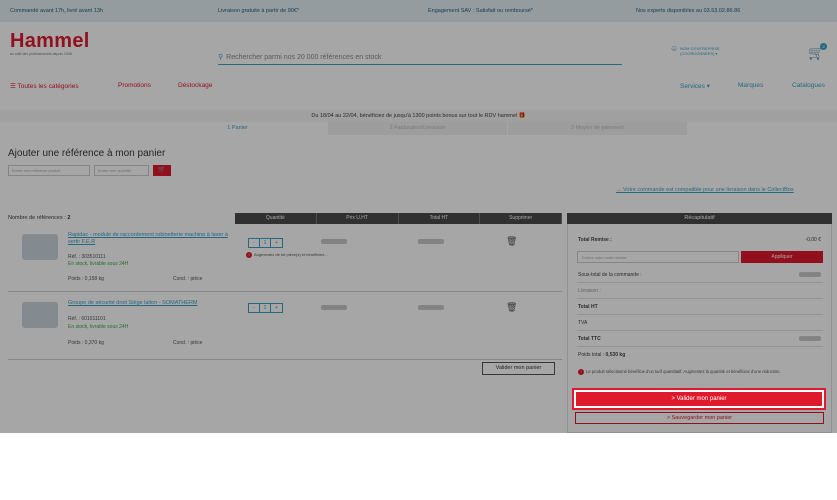 This screenshot has height=500, width=837. I want to click on cart-count-badge: 2, so click(824, 46).